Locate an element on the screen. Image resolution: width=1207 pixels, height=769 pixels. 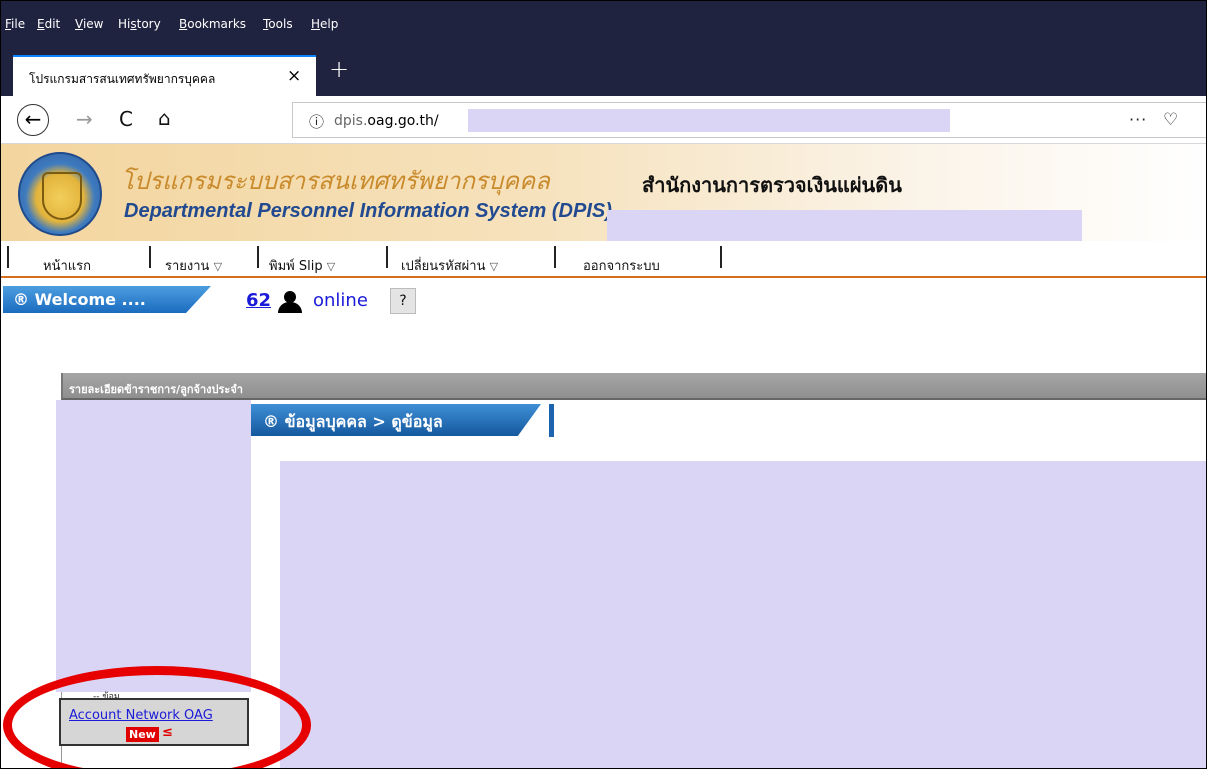
url-bar: ⓘ dpis.oag.go.th/ ··· ♡ is located at coordinates (749, 120).